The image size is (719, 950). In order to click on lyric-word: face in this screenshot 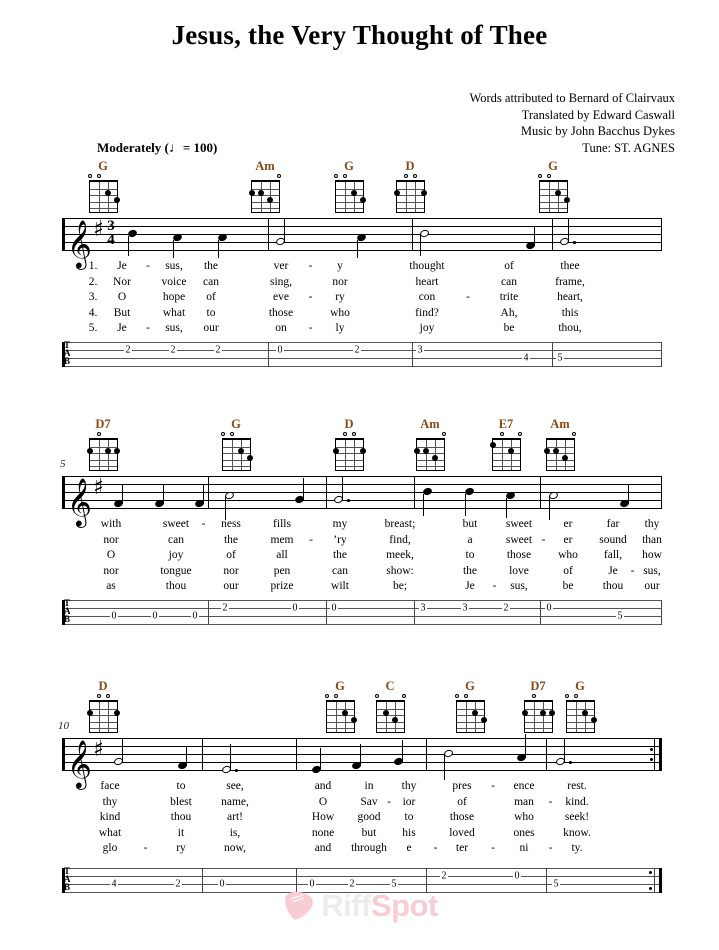, I will do `click(110, 786)`.